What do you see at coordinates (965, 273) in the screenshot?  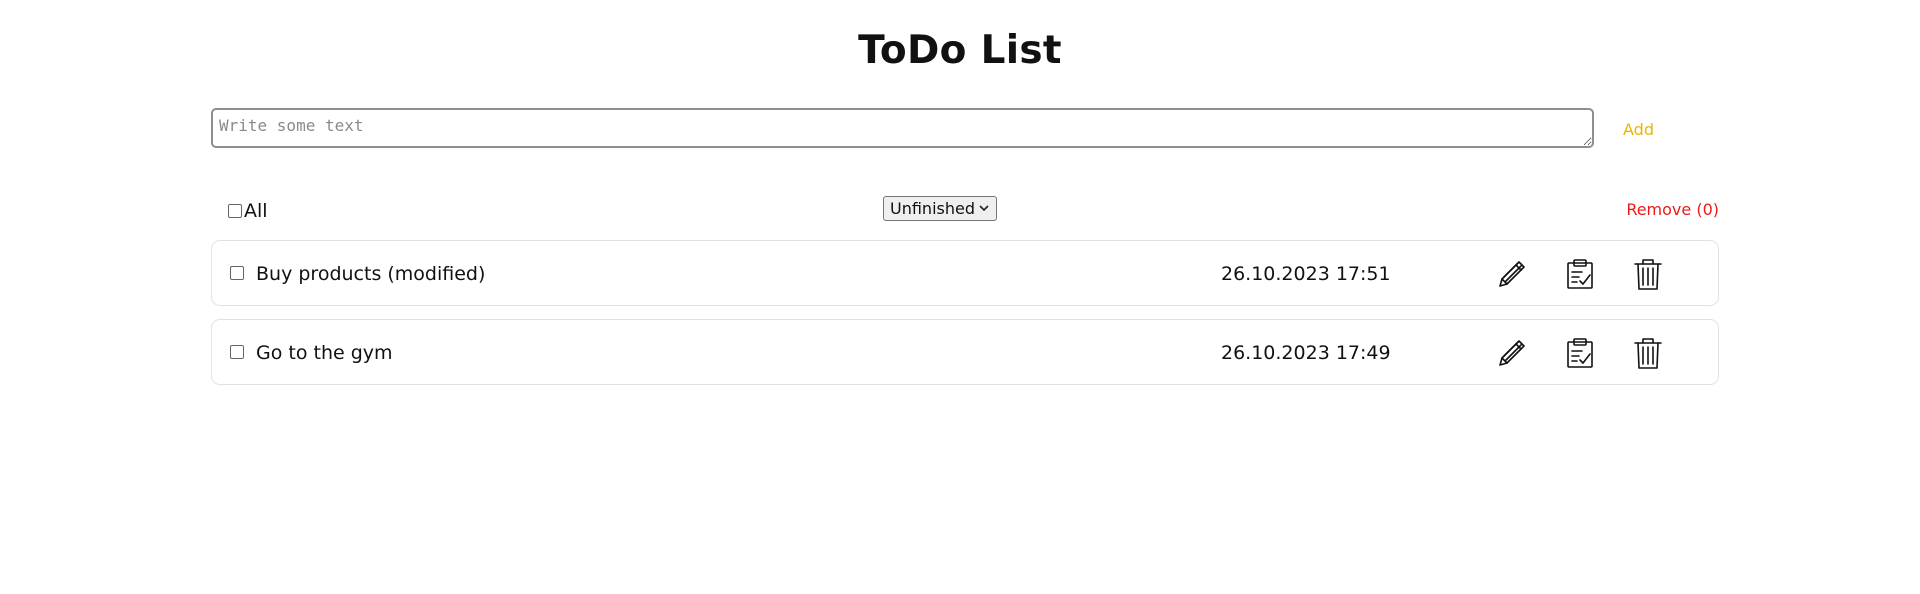 I see `todo-item: Buy products (modified) 26.10.2023 17:51` at bounding box center [965, 273].